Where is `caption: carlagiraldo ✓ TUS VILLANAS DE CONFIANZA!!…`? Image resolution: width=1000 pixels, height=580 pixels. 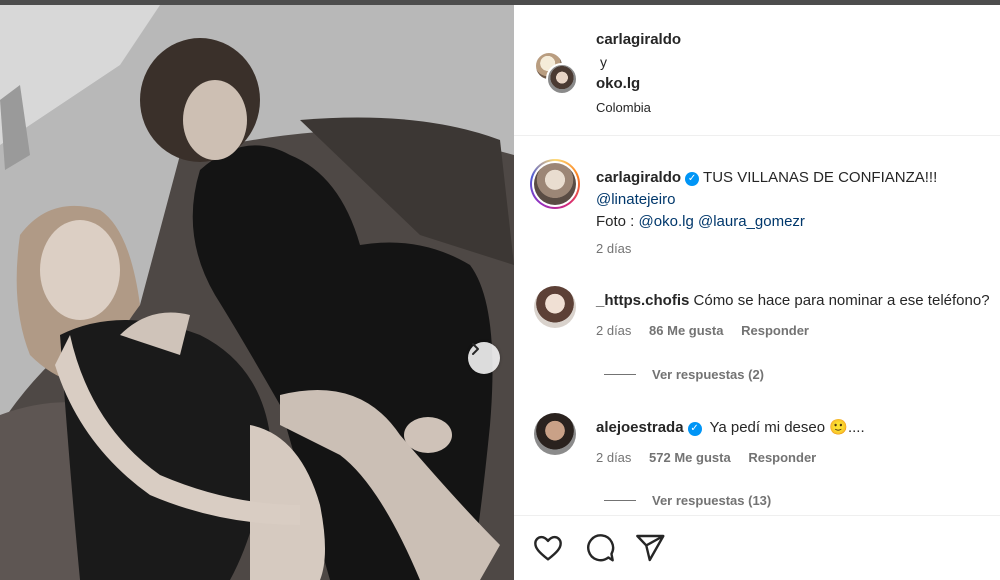
caption: carlagiraldo ✓ TUS VILLANAS DE CONFIANZA!!… is located at coordinates (796, 200).